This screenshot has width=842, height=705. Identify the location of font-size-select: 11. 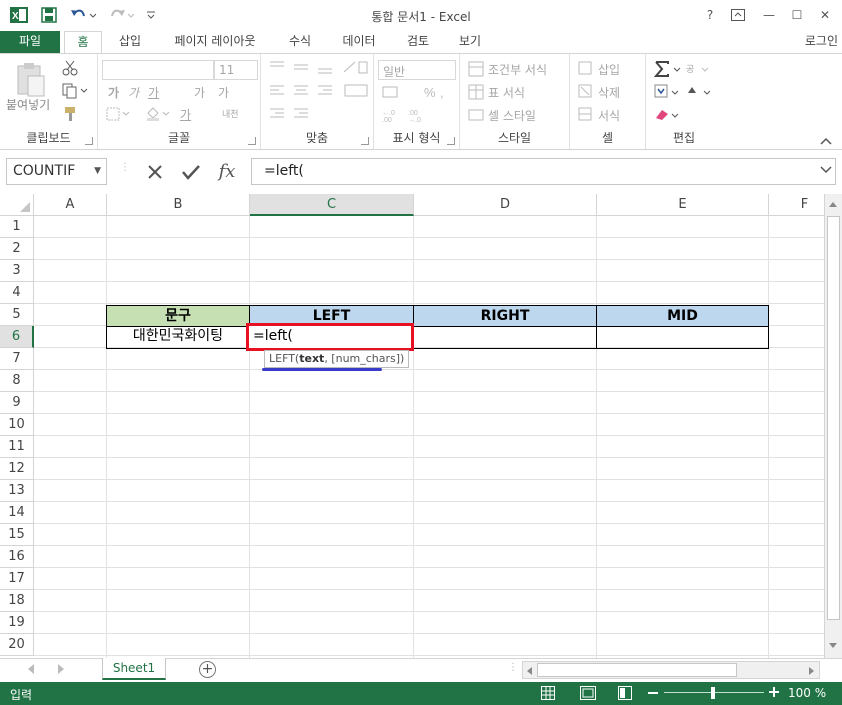
(236, 70).